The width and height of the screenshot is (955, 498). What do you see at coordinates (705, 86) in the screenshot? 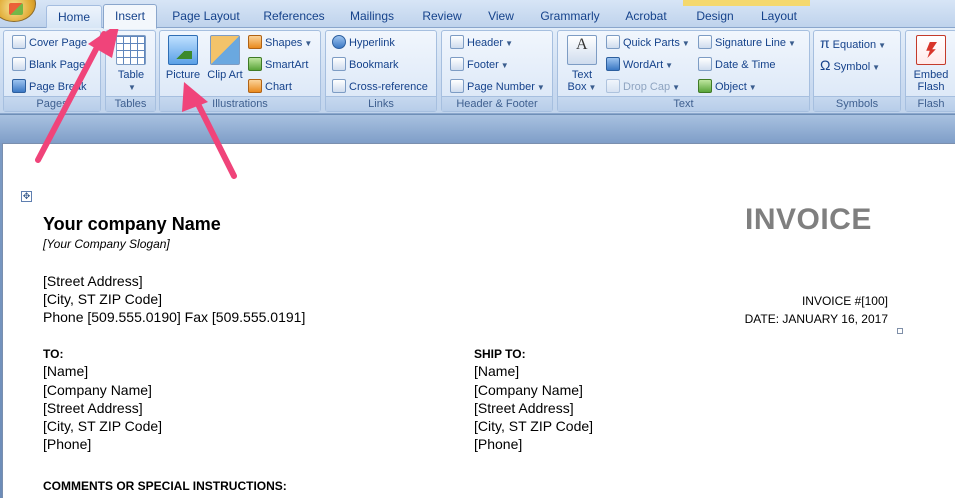
I see `object-icon` at bounding box center [705, 86].